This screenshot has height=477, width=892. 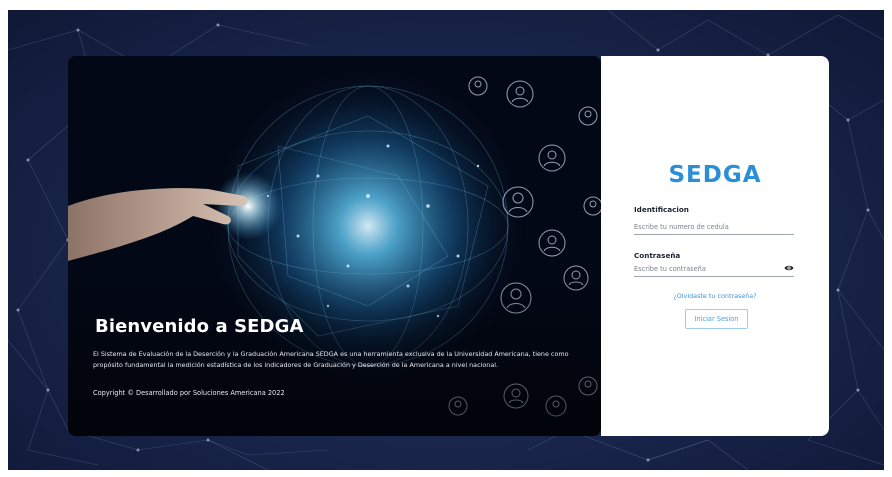 I want to click on eye-icon, so click(x=789, y=268).